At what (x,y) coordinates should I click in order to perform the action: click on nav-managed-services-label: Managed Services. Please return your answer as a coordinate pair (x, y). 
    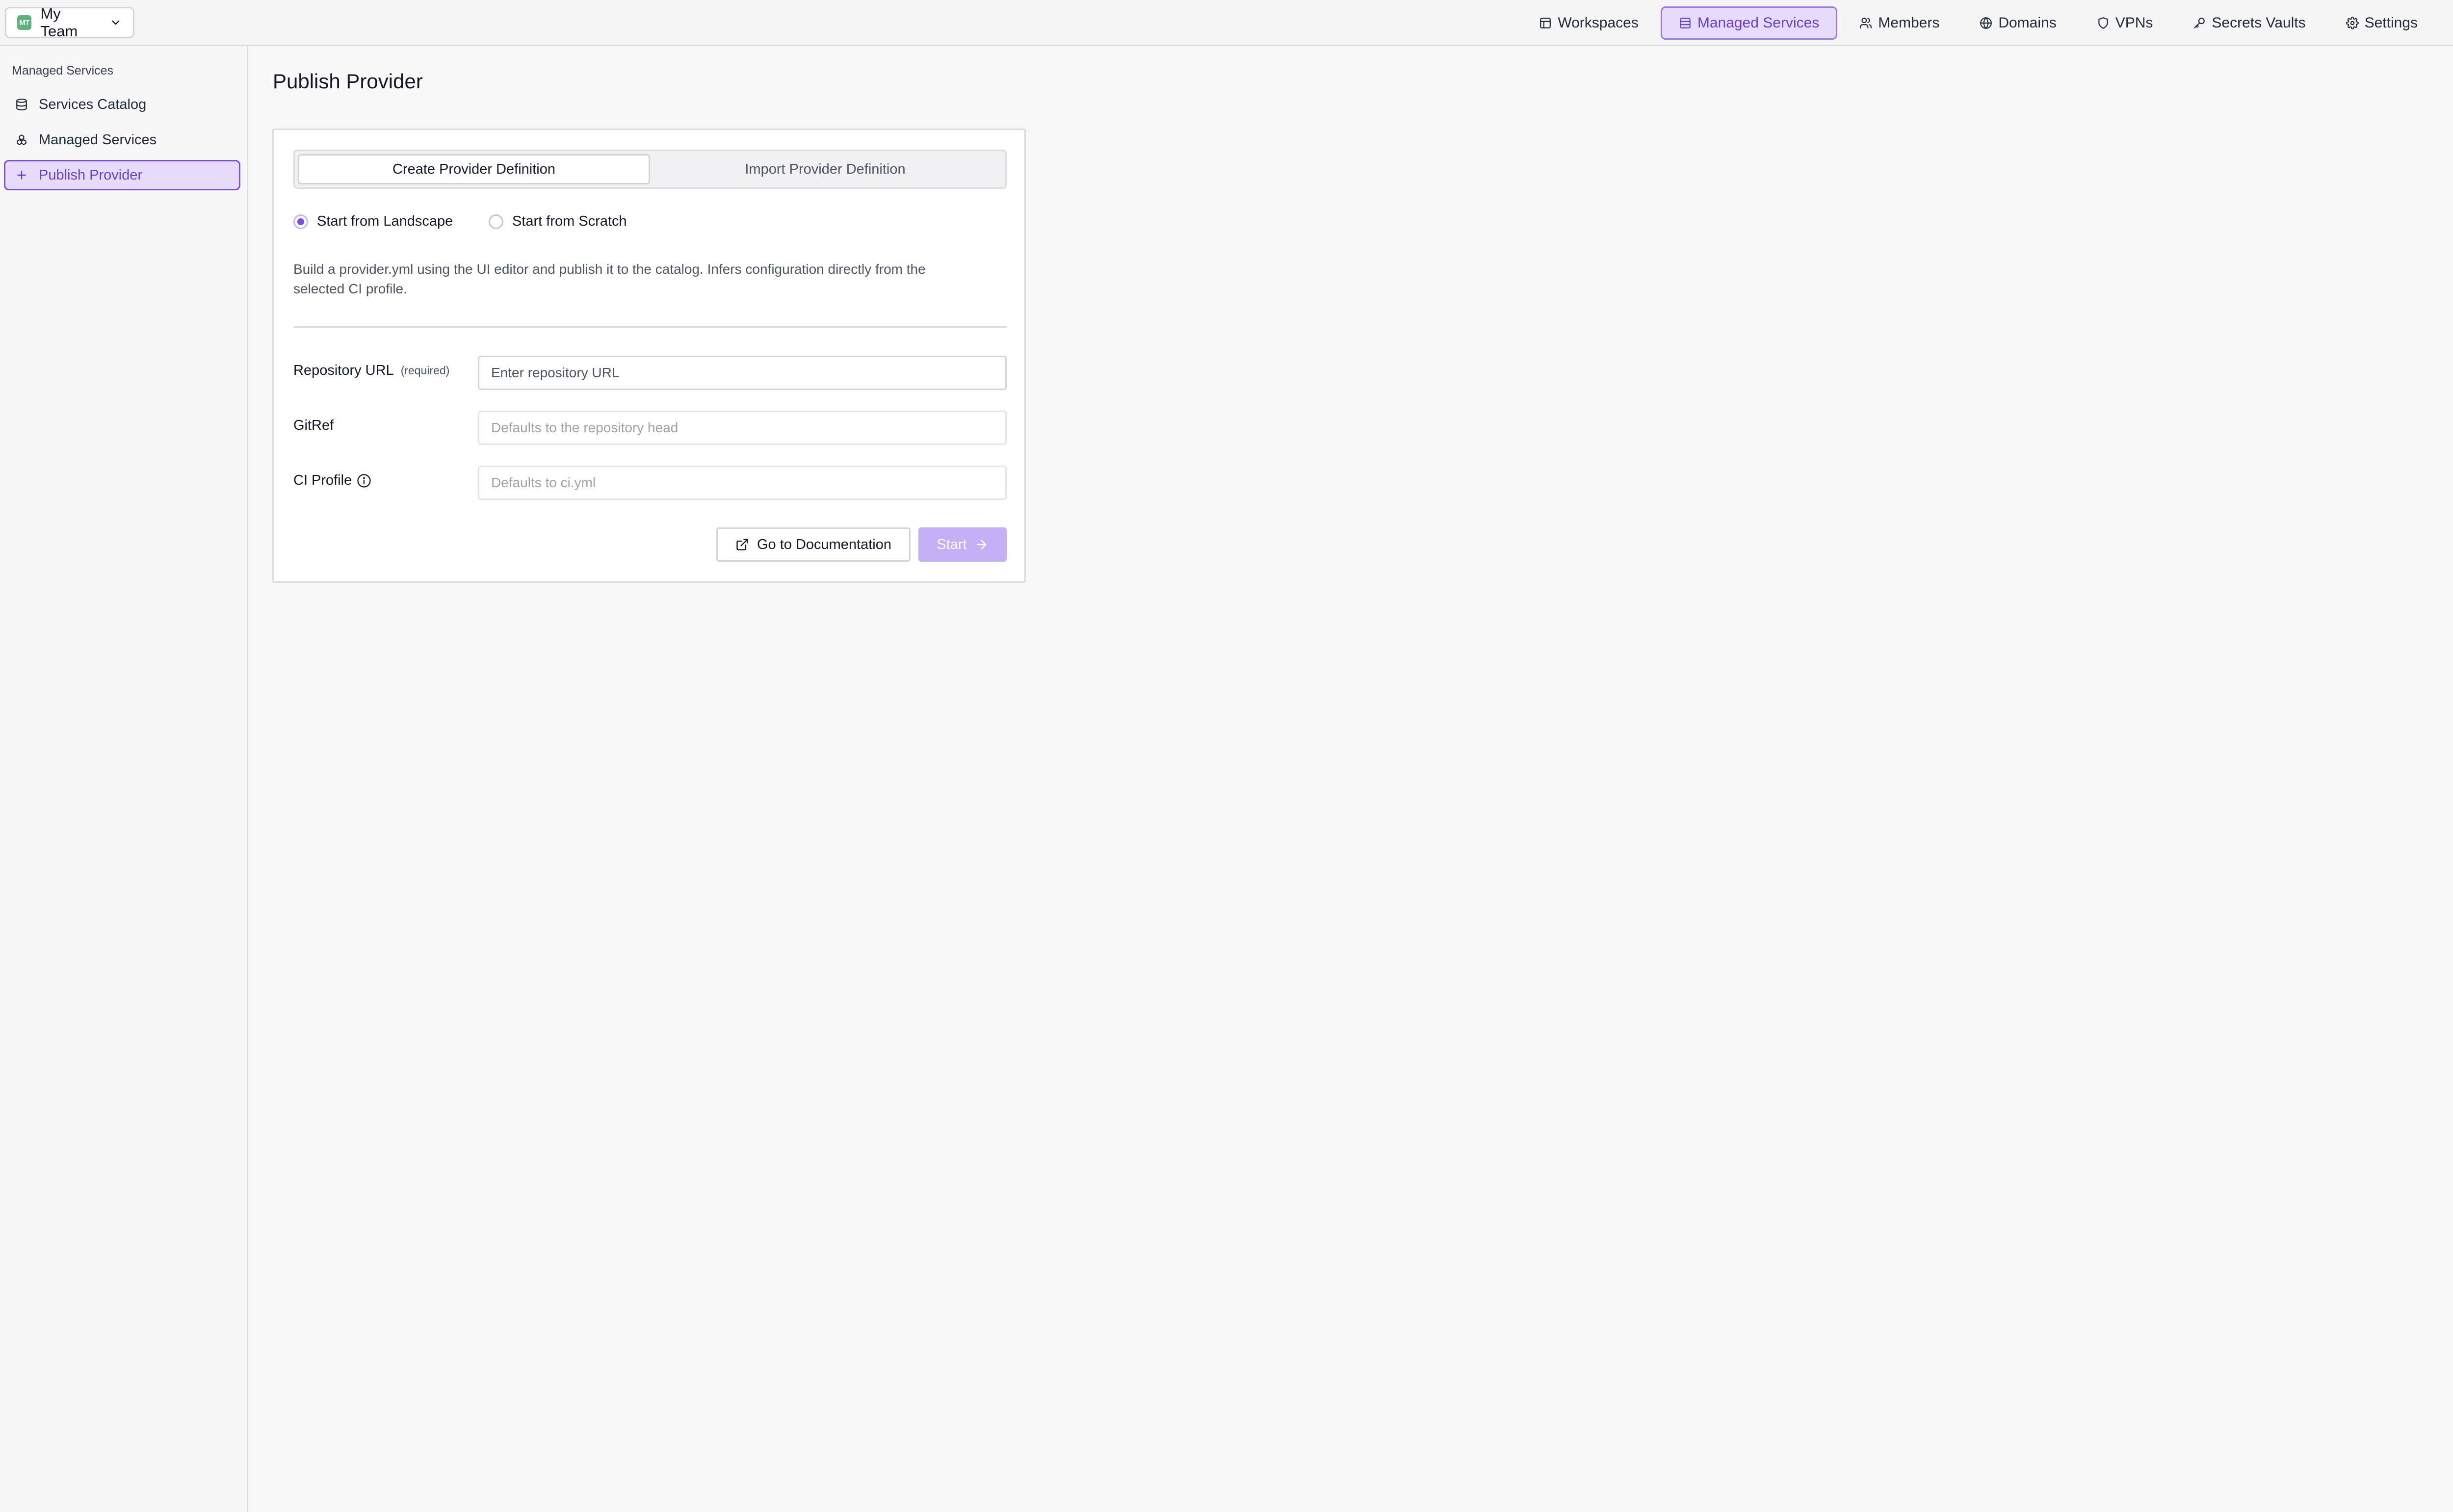
    Looking at the image, I should click on (1758, 23).